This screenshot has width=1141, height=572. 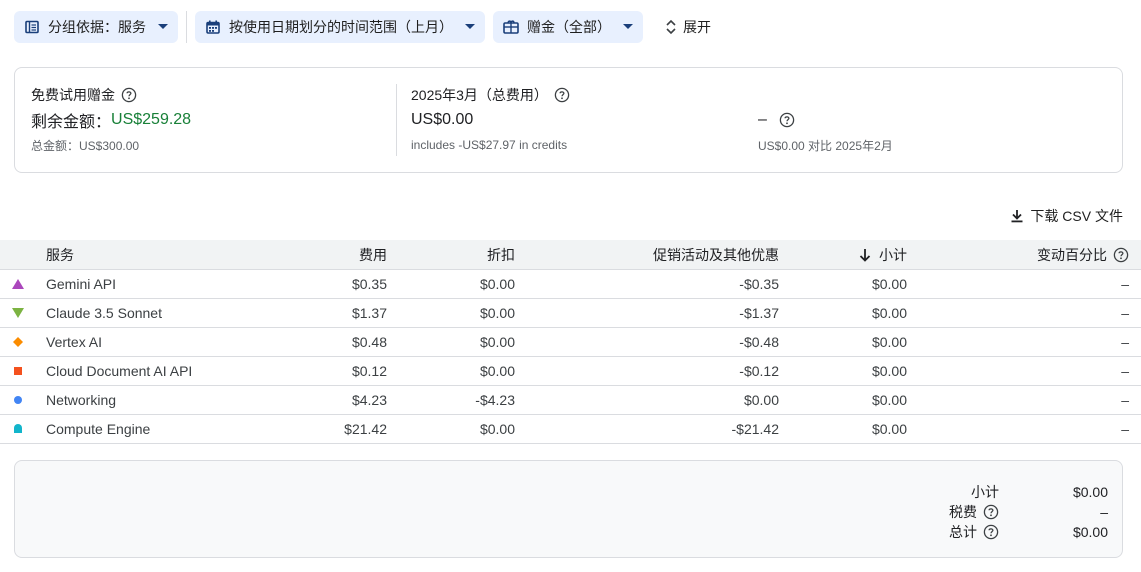 What do you see at coordinates (671, 27) in the screenshot?
I see `unfold-more-icon` at bounding box center [671, 27].